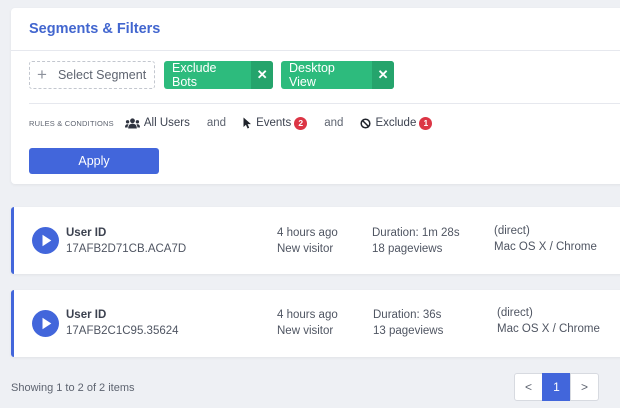  I want to click on next-page-button: >, so click(584, 387).